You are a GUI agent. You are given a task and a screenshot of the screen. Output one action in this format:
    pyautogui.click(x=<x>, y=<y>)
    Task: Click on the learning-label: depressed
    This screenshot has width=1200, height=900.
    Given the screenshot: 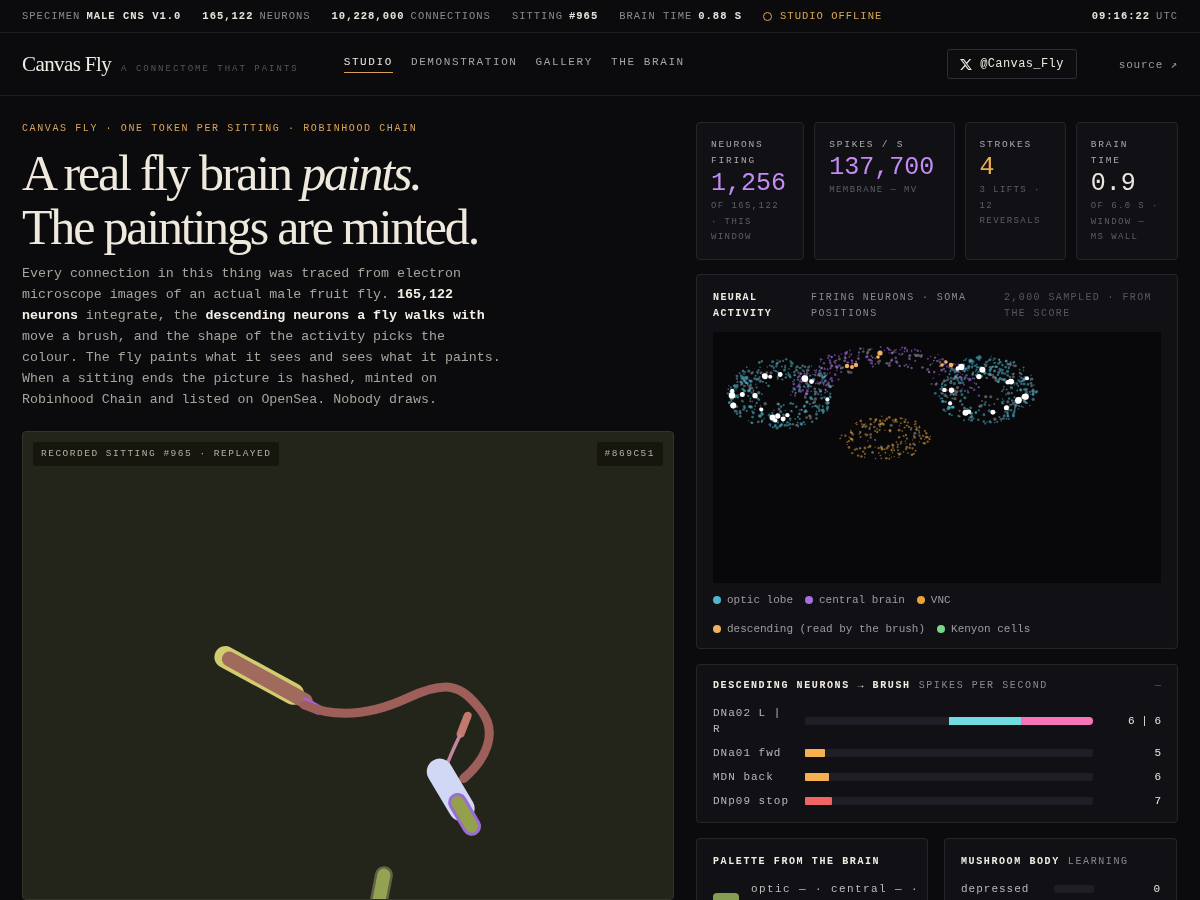 What is the action you would take?
    pyautogui.click(x=996, y=889)
    